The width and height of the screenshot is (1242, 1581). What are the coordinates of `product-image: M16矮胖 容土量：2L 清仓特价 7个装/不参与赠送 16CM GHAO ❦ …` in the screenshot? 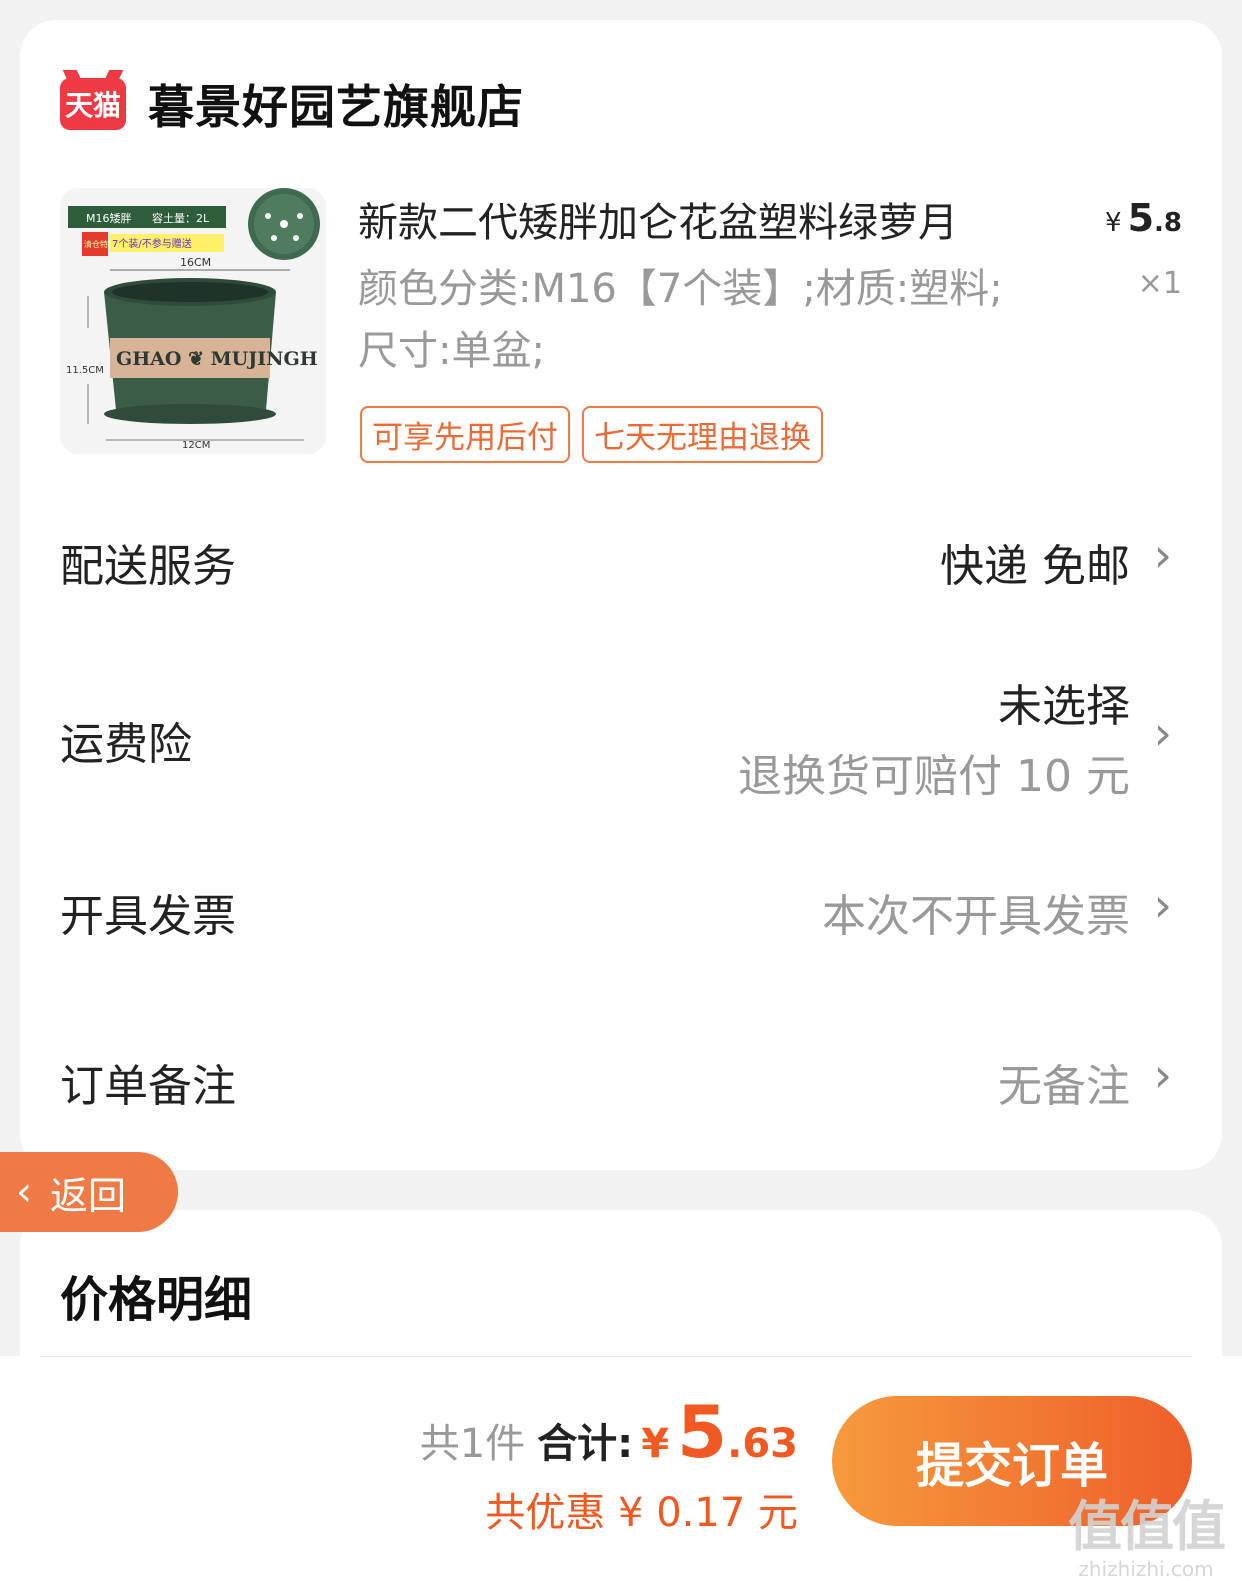 It's located at (193, 321).